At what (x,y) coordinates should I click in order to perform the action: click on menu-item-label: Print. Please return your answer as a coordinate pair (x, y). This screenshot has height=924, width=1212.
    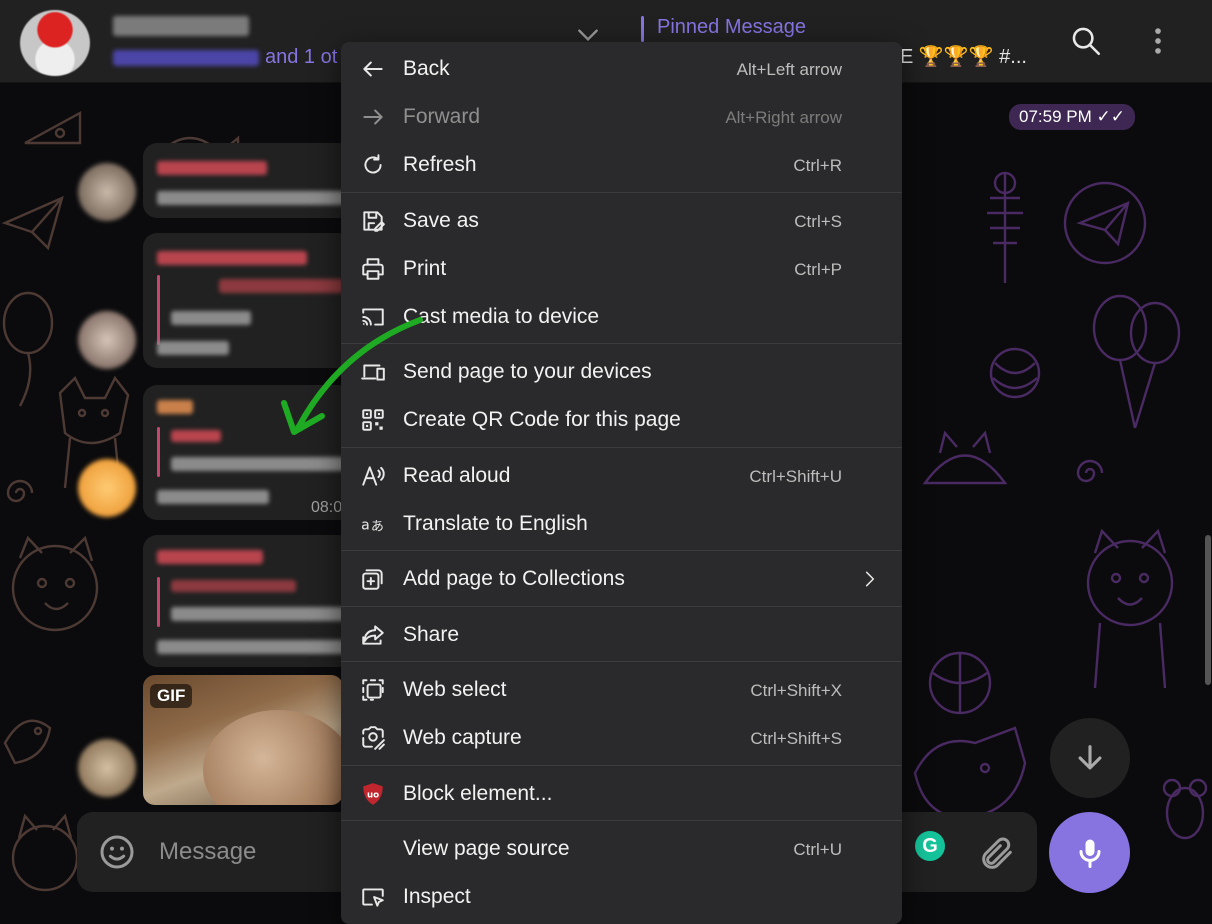
    Looking at the image, I should click on (425, 268).